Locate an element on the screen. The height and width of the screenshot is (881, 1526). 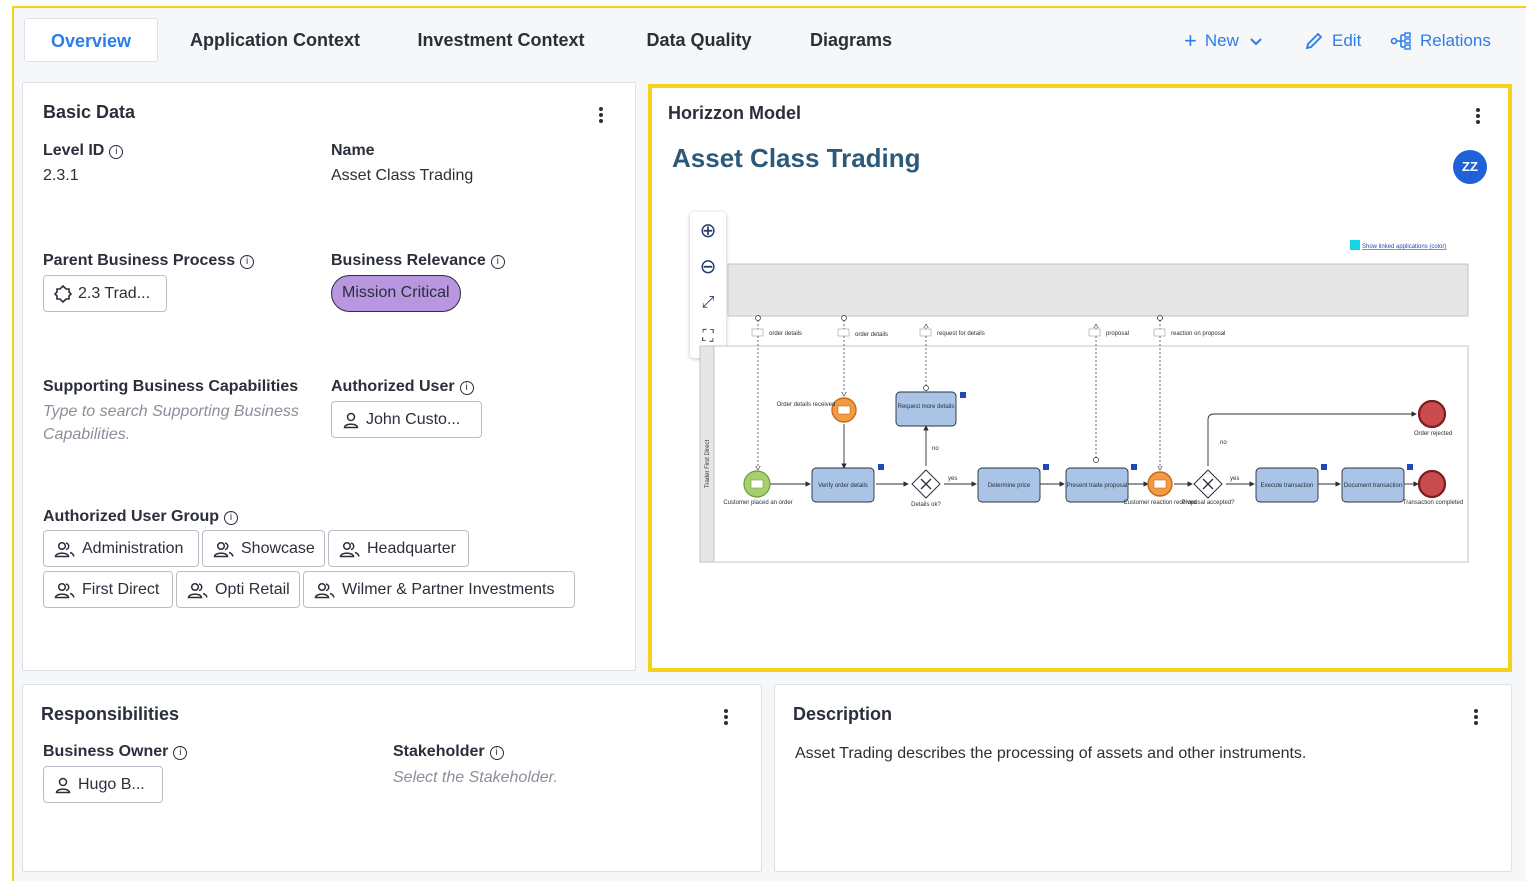
message-label: proposal is located at coordinates (1117, 334).